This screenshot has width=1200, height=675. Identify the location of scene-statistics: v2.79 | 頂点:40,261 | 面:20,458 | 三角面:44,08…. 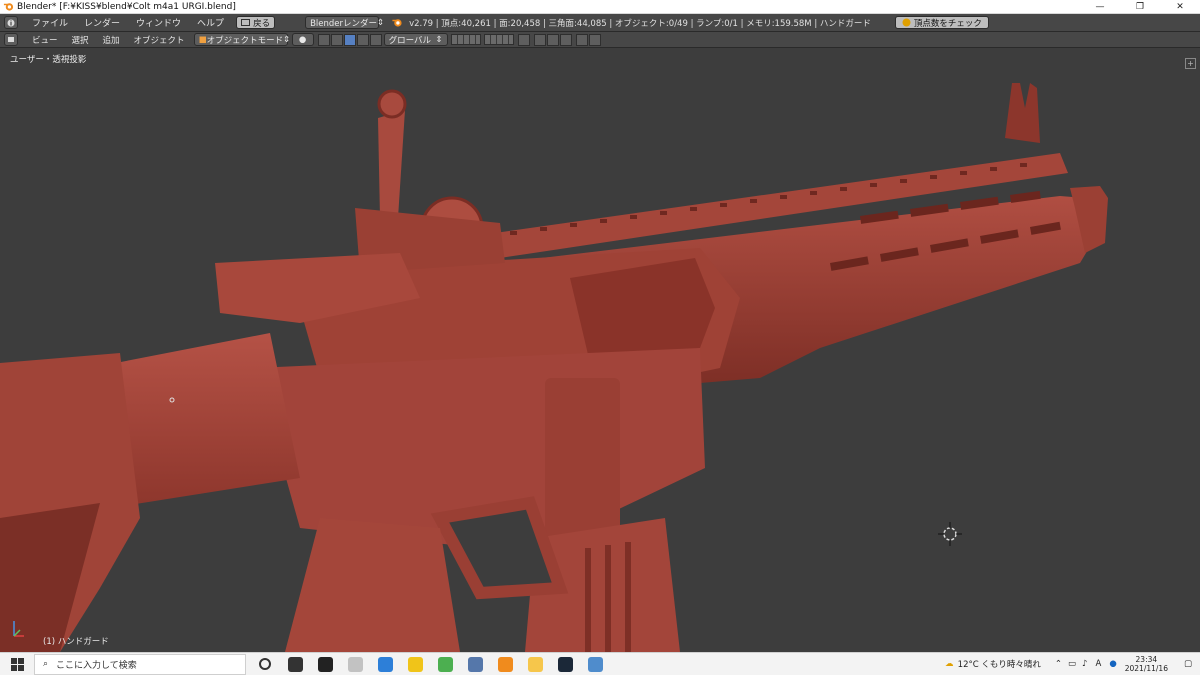
(640, 23).